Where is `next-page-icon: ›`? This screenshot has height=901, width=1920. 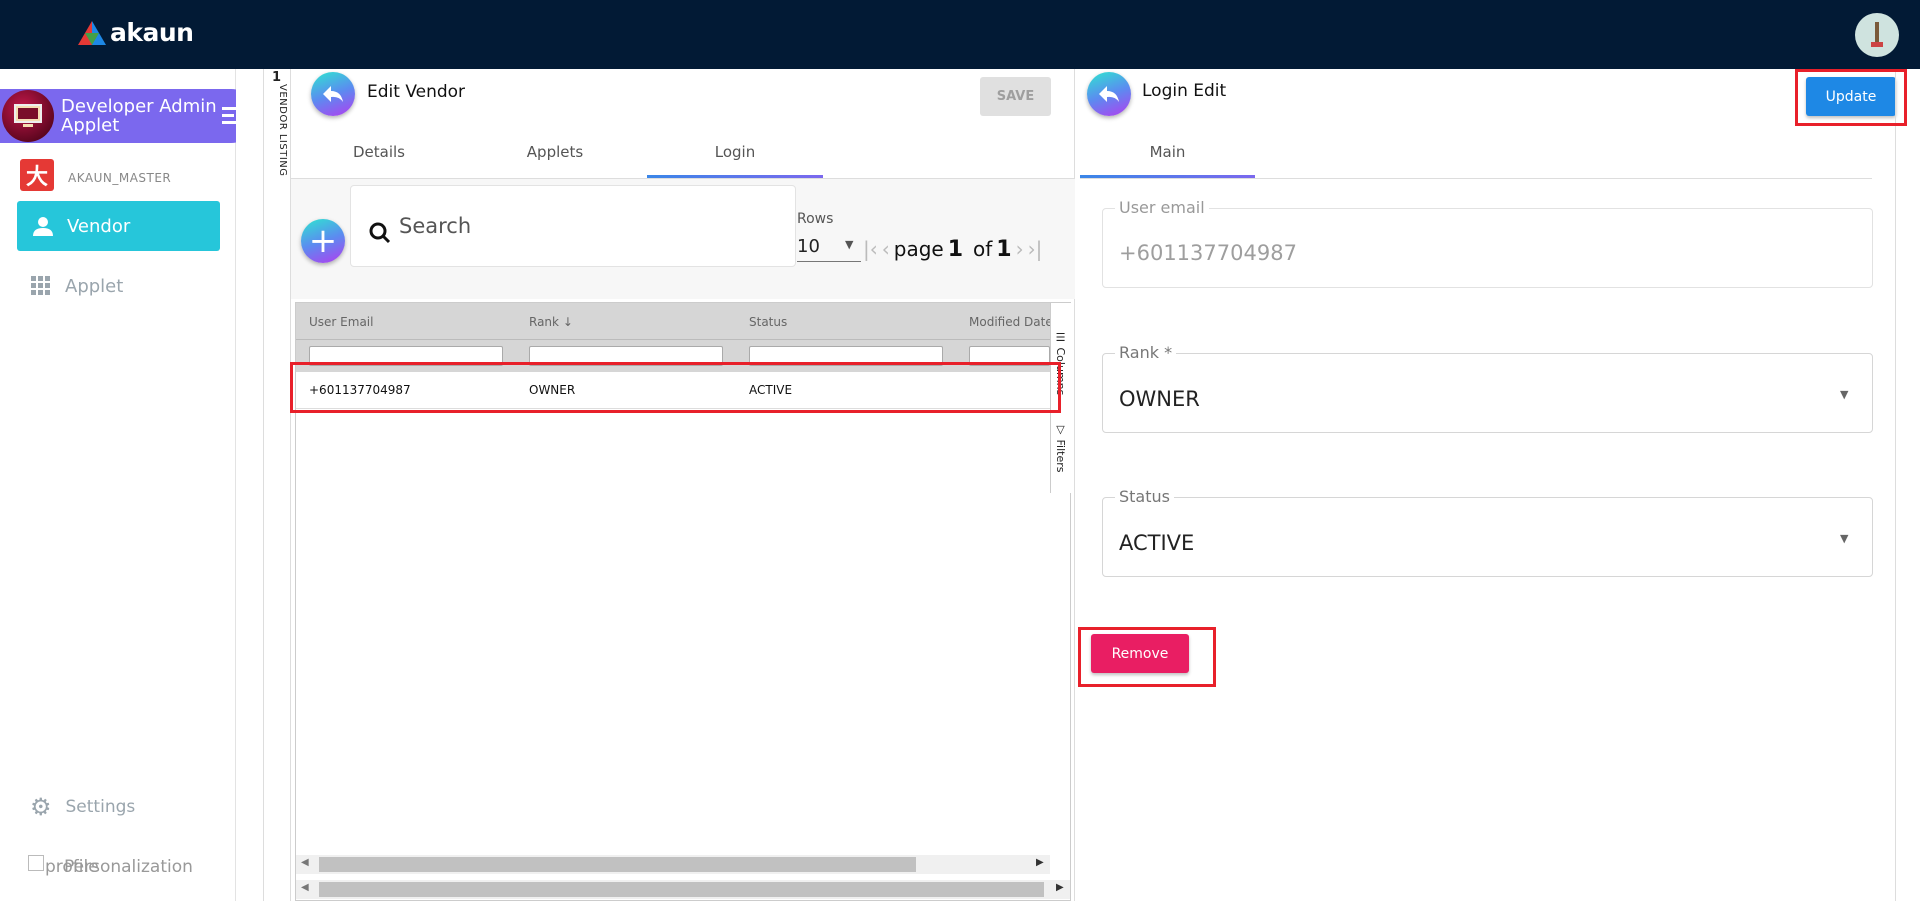
next-page-icon: › is located at coordinates (1020, 249).